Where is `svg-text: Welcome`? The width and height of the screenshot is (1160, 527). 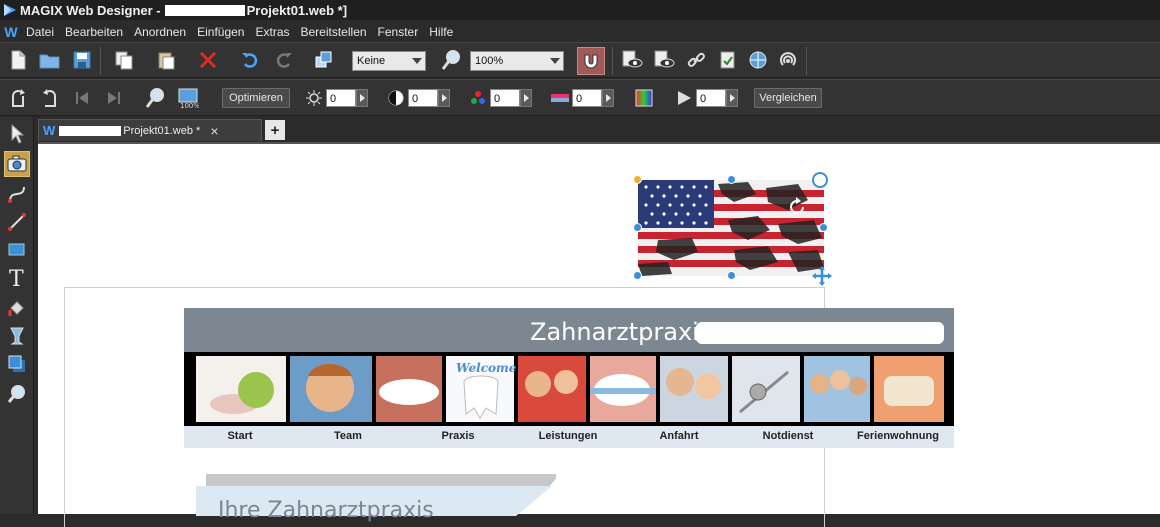
svg-text: Welcome is located at coordinates (486, 368).